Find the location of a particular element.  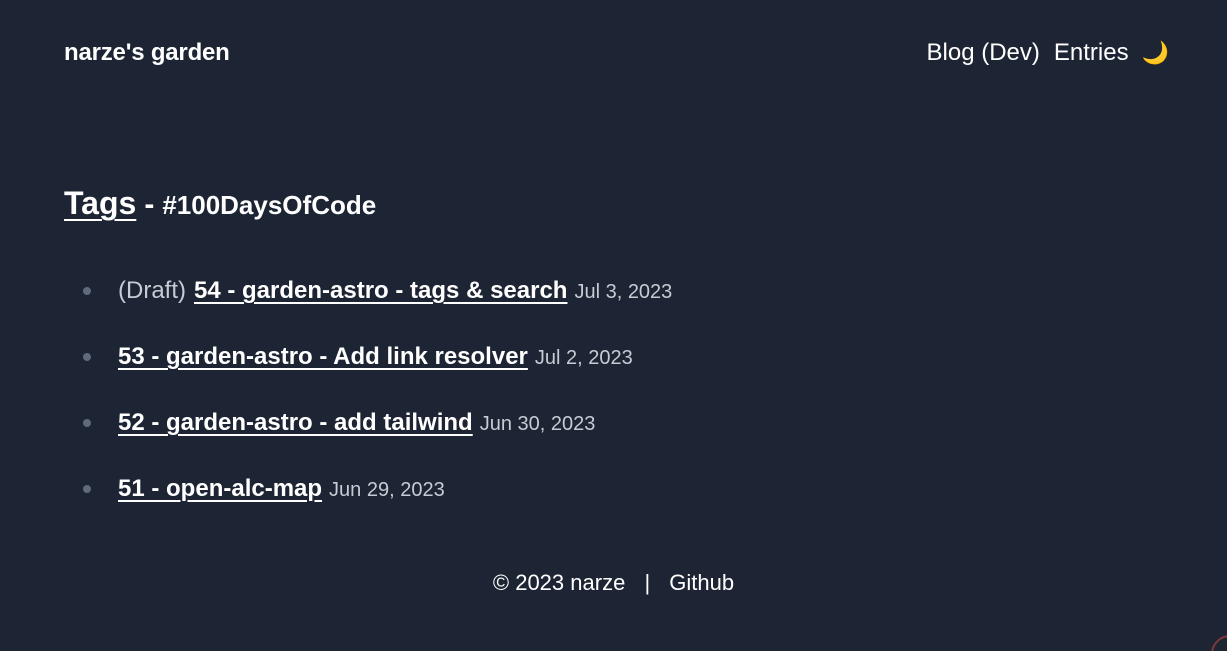

entry-date: Jun 29, 2023 is located at coordinates (387, 489).